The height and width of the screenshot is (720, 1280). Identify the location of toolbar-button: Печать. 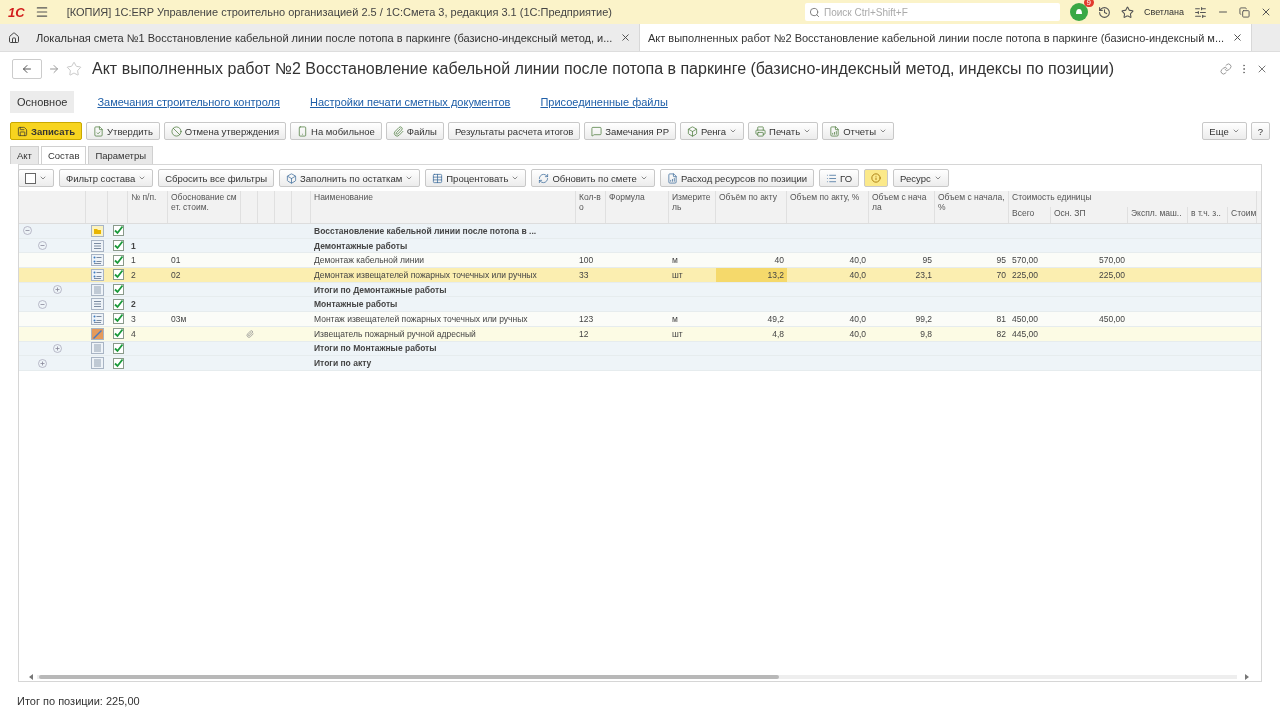
(783, 131).